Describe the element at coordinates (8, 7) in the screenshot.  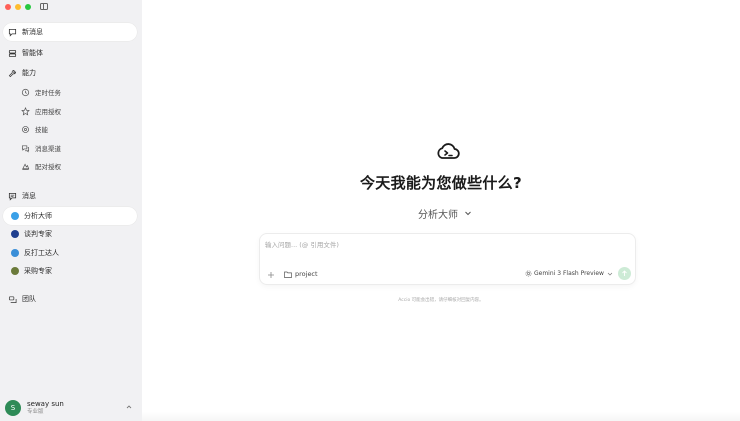
I see `close-window-button` at that location.